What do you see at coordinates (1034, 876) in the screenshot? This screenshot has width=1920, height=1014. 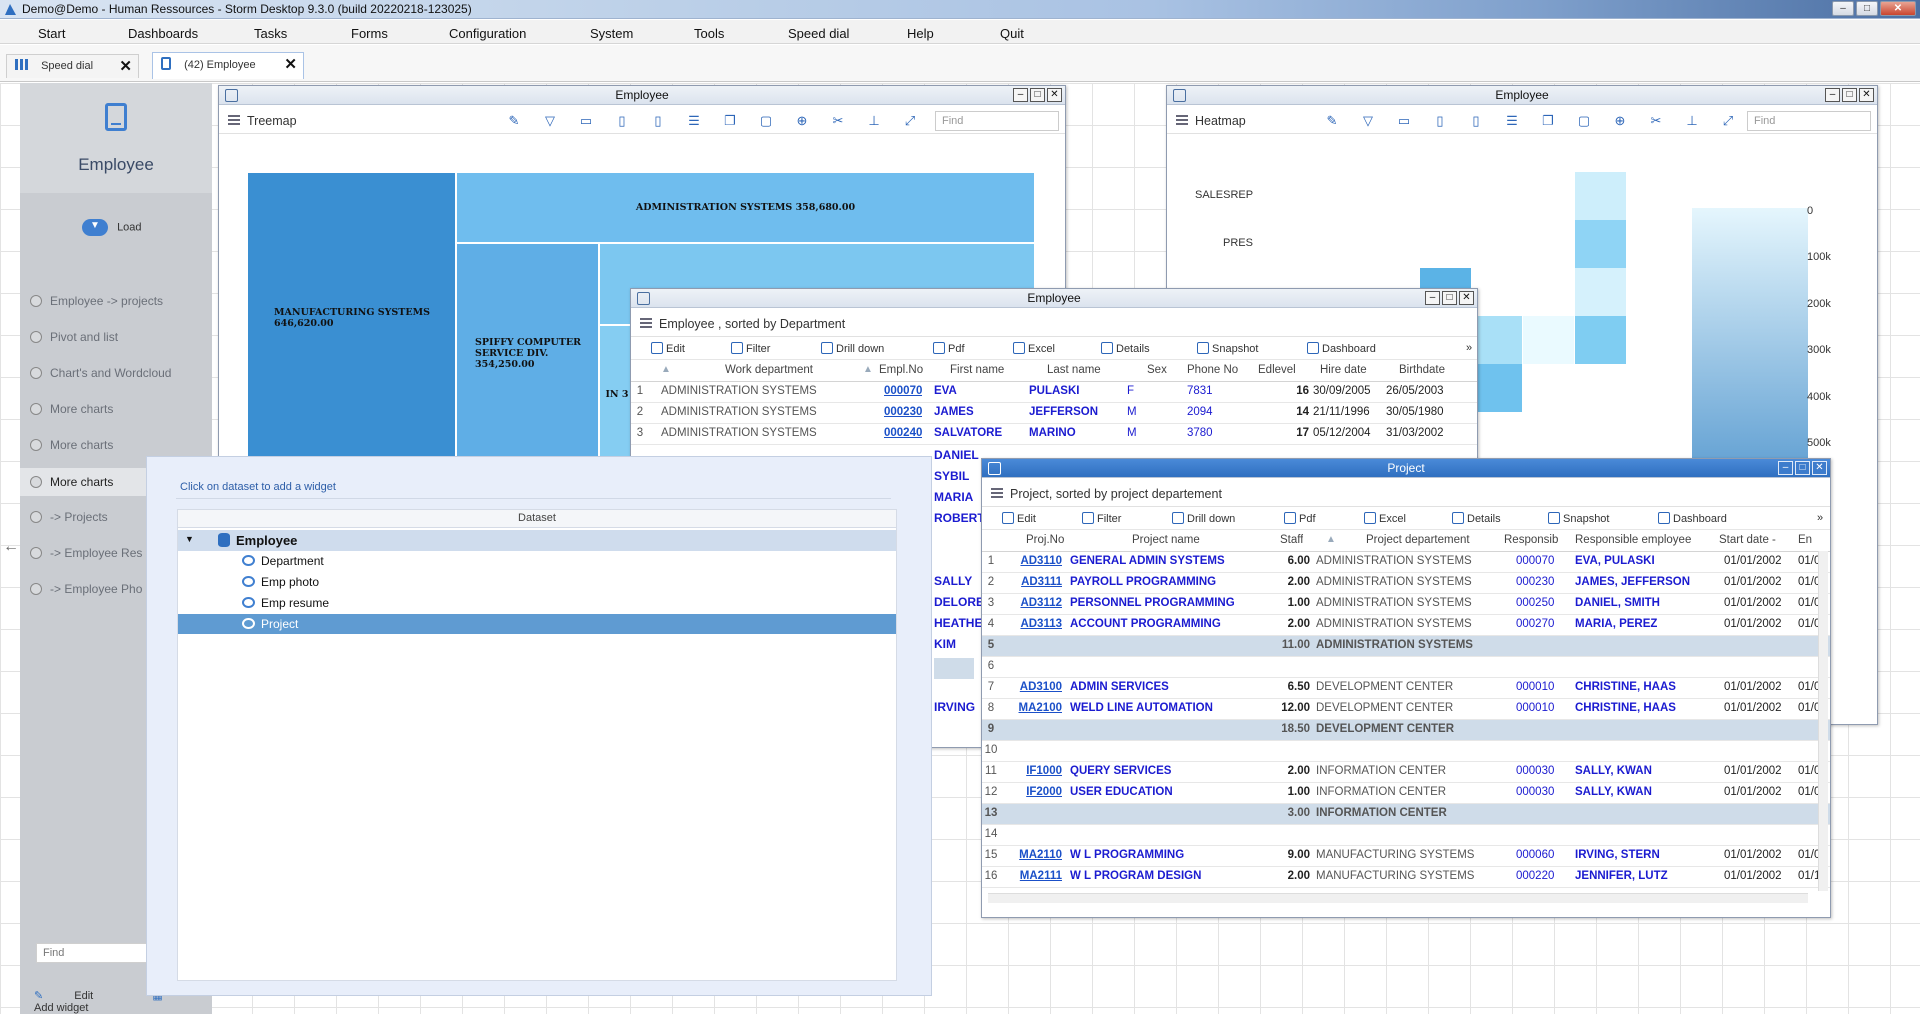 I see `cell-link: MA2111` at bounding box center [1034, 876].